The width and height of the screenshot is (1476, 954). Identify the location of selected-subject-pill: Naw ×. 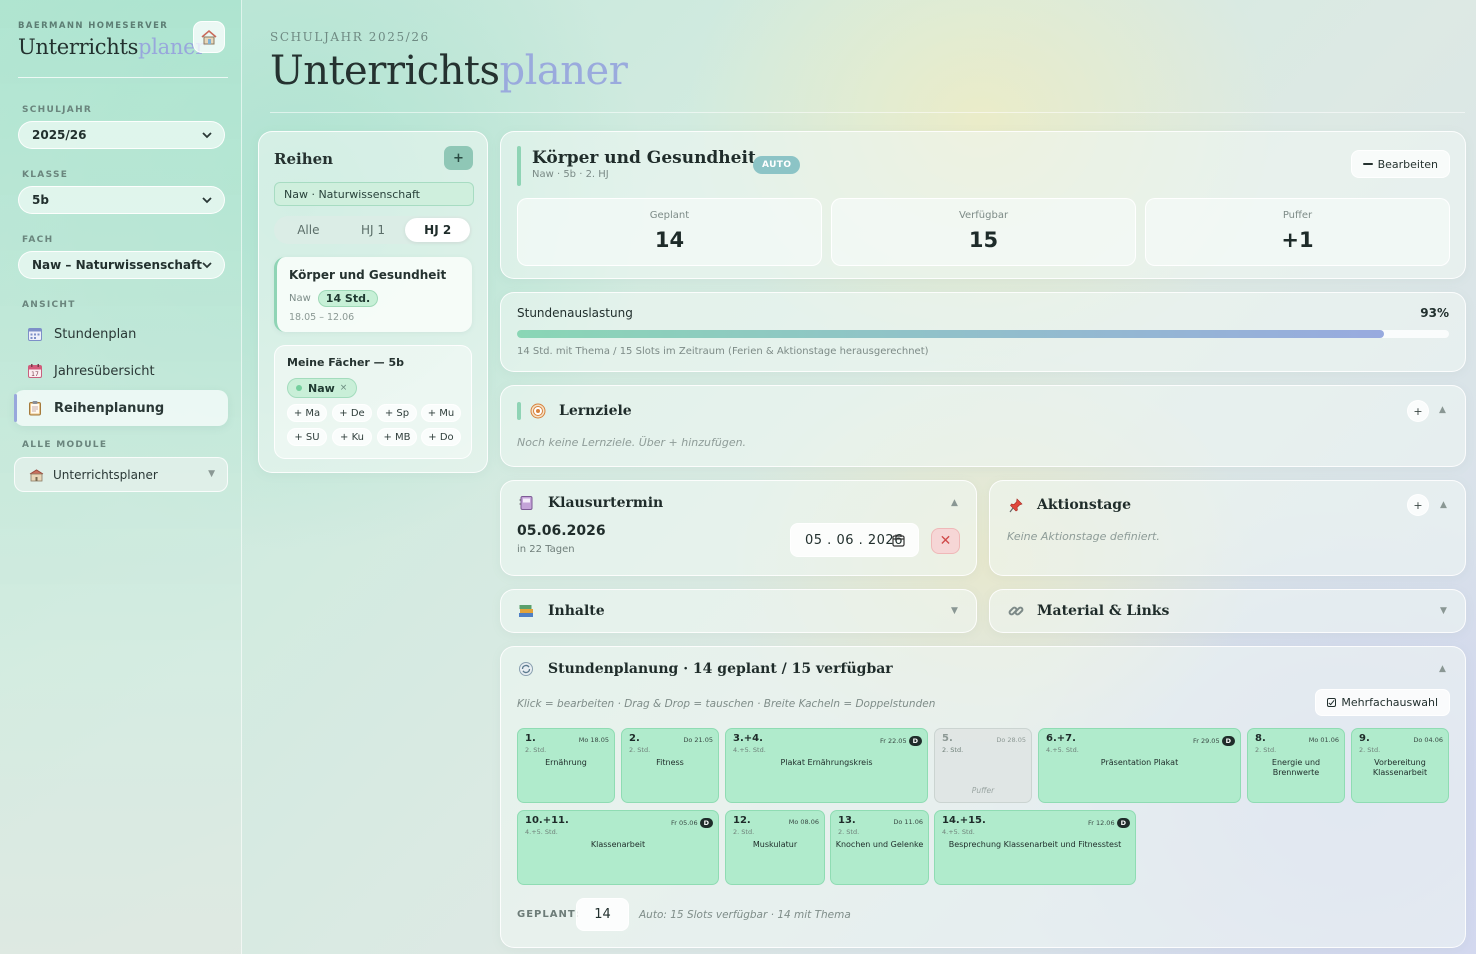
(322, 388).